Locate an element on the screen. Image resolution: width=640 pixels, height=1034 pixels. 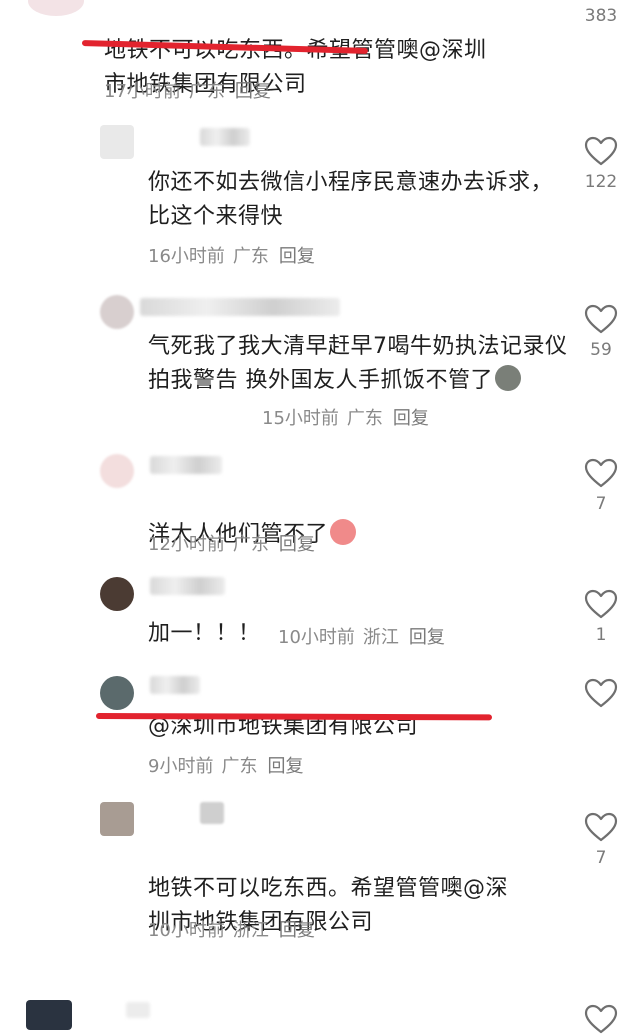
comment-item: 加一！！！ 10小时前 浙江 回复 1 is located at coordinates (320, 615).